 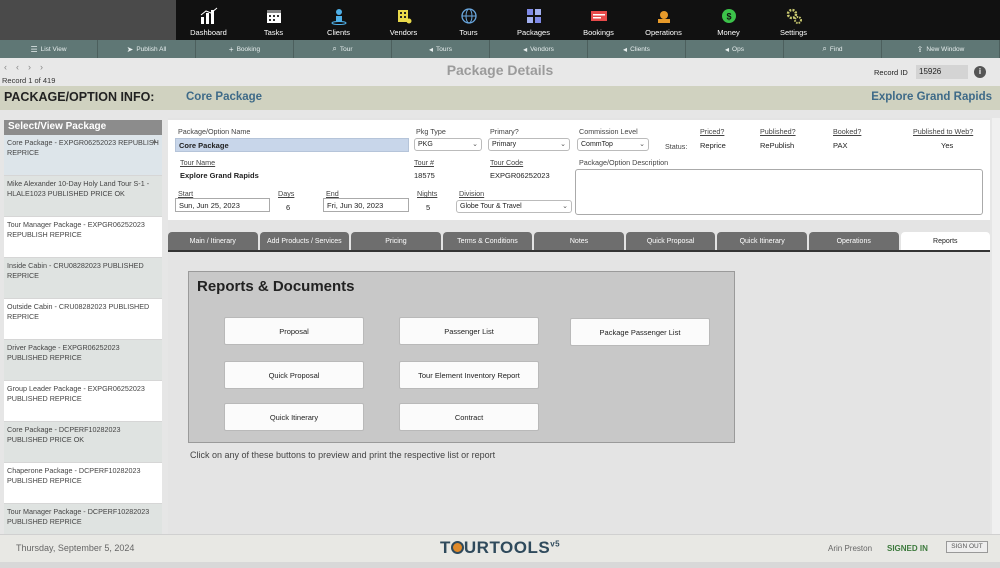 What do you see at coordinates (294, 375) in the screenshot?
I see `quick-proposal-button: Quick Proposal` at bounding box center [294, 375].